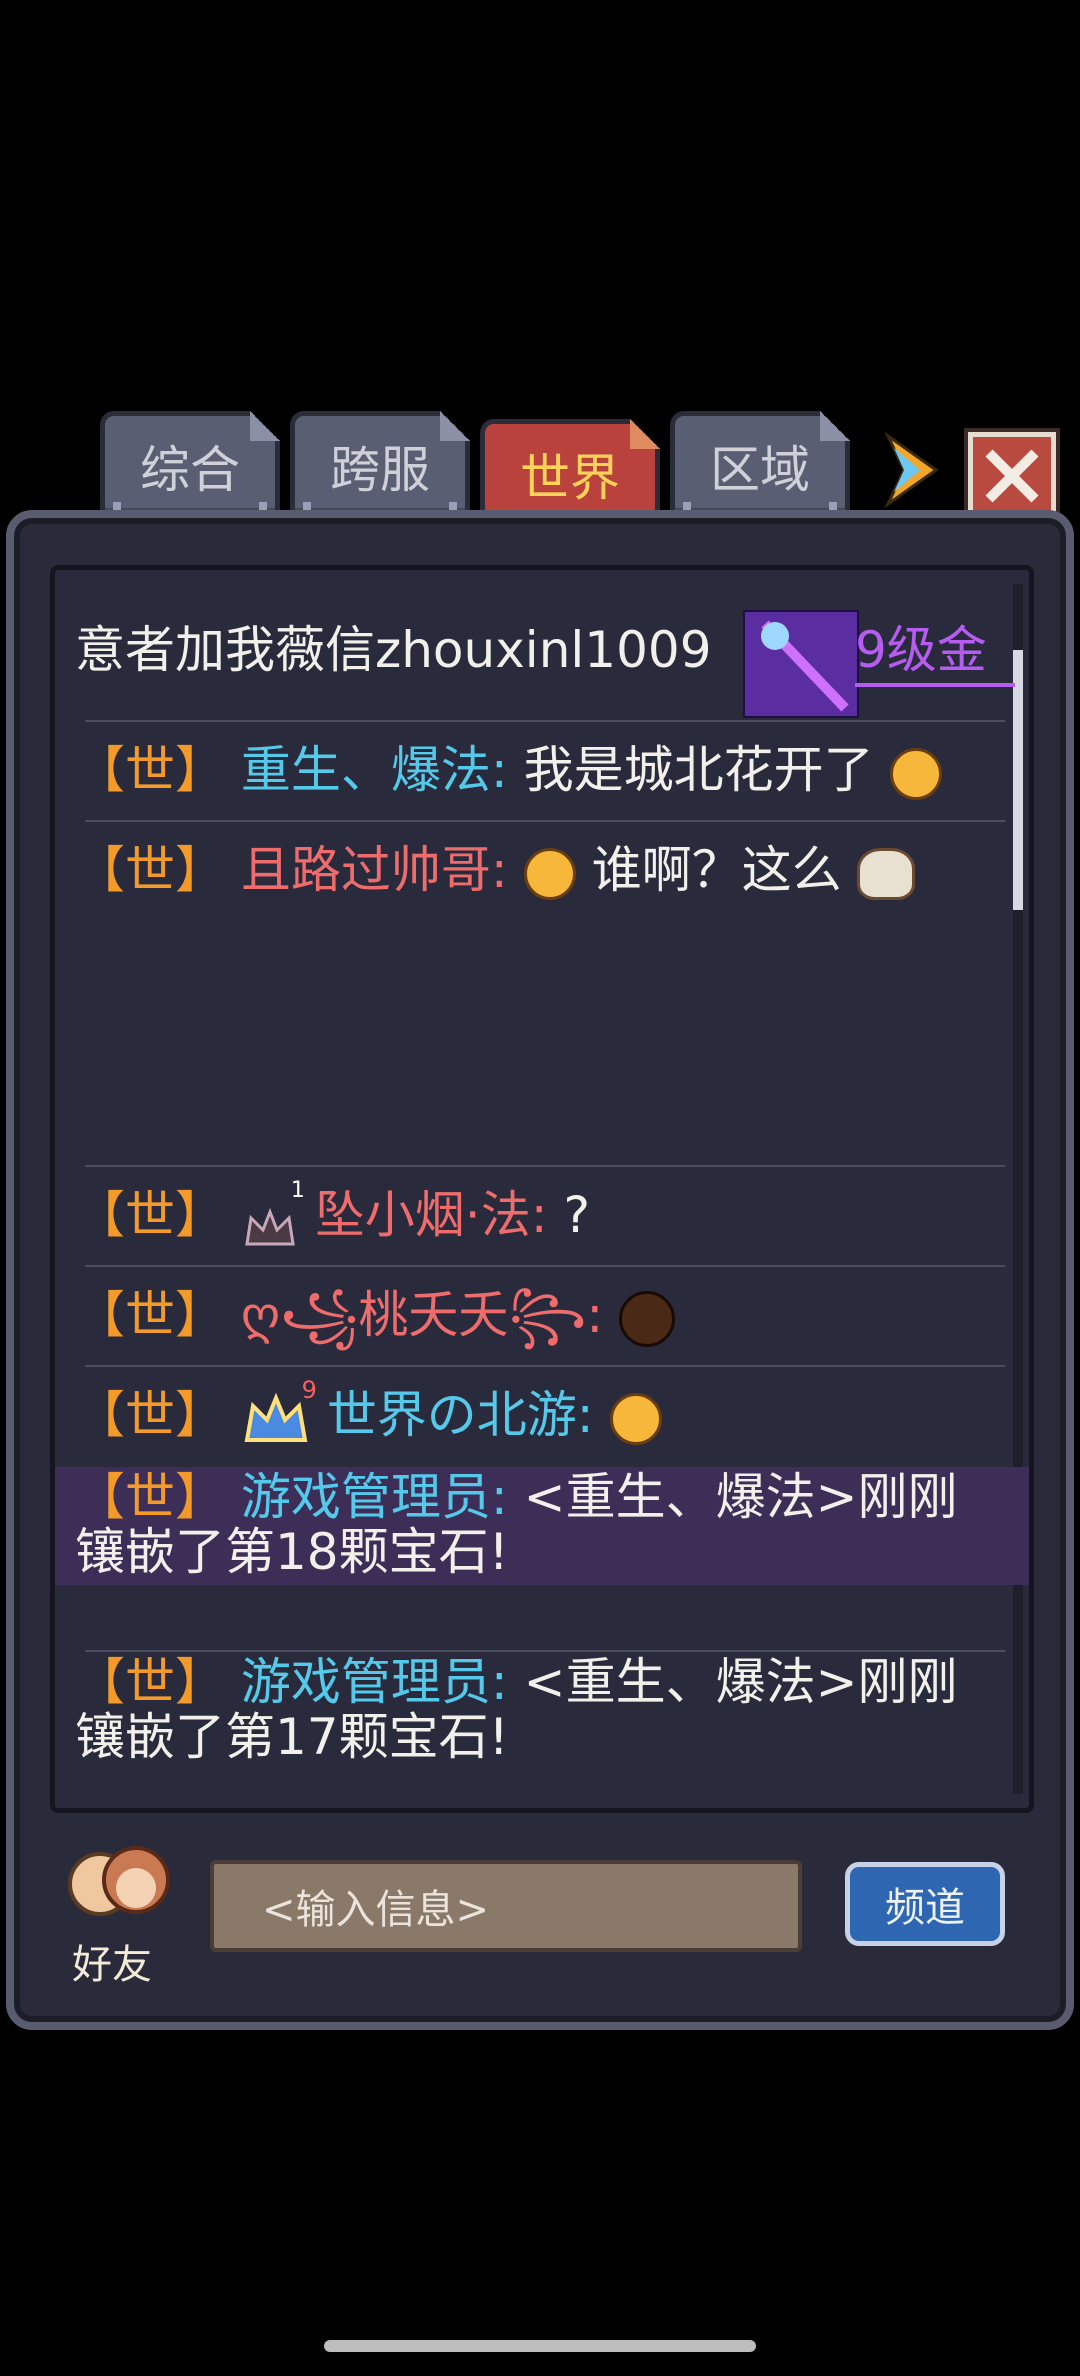 The width and height of the screenshot is (1080, 2376). What do you see at coordinates (460, 1415) in the screenshot?
I see `sender-name: 世界の北游:` at bounding box center [460, 1415].